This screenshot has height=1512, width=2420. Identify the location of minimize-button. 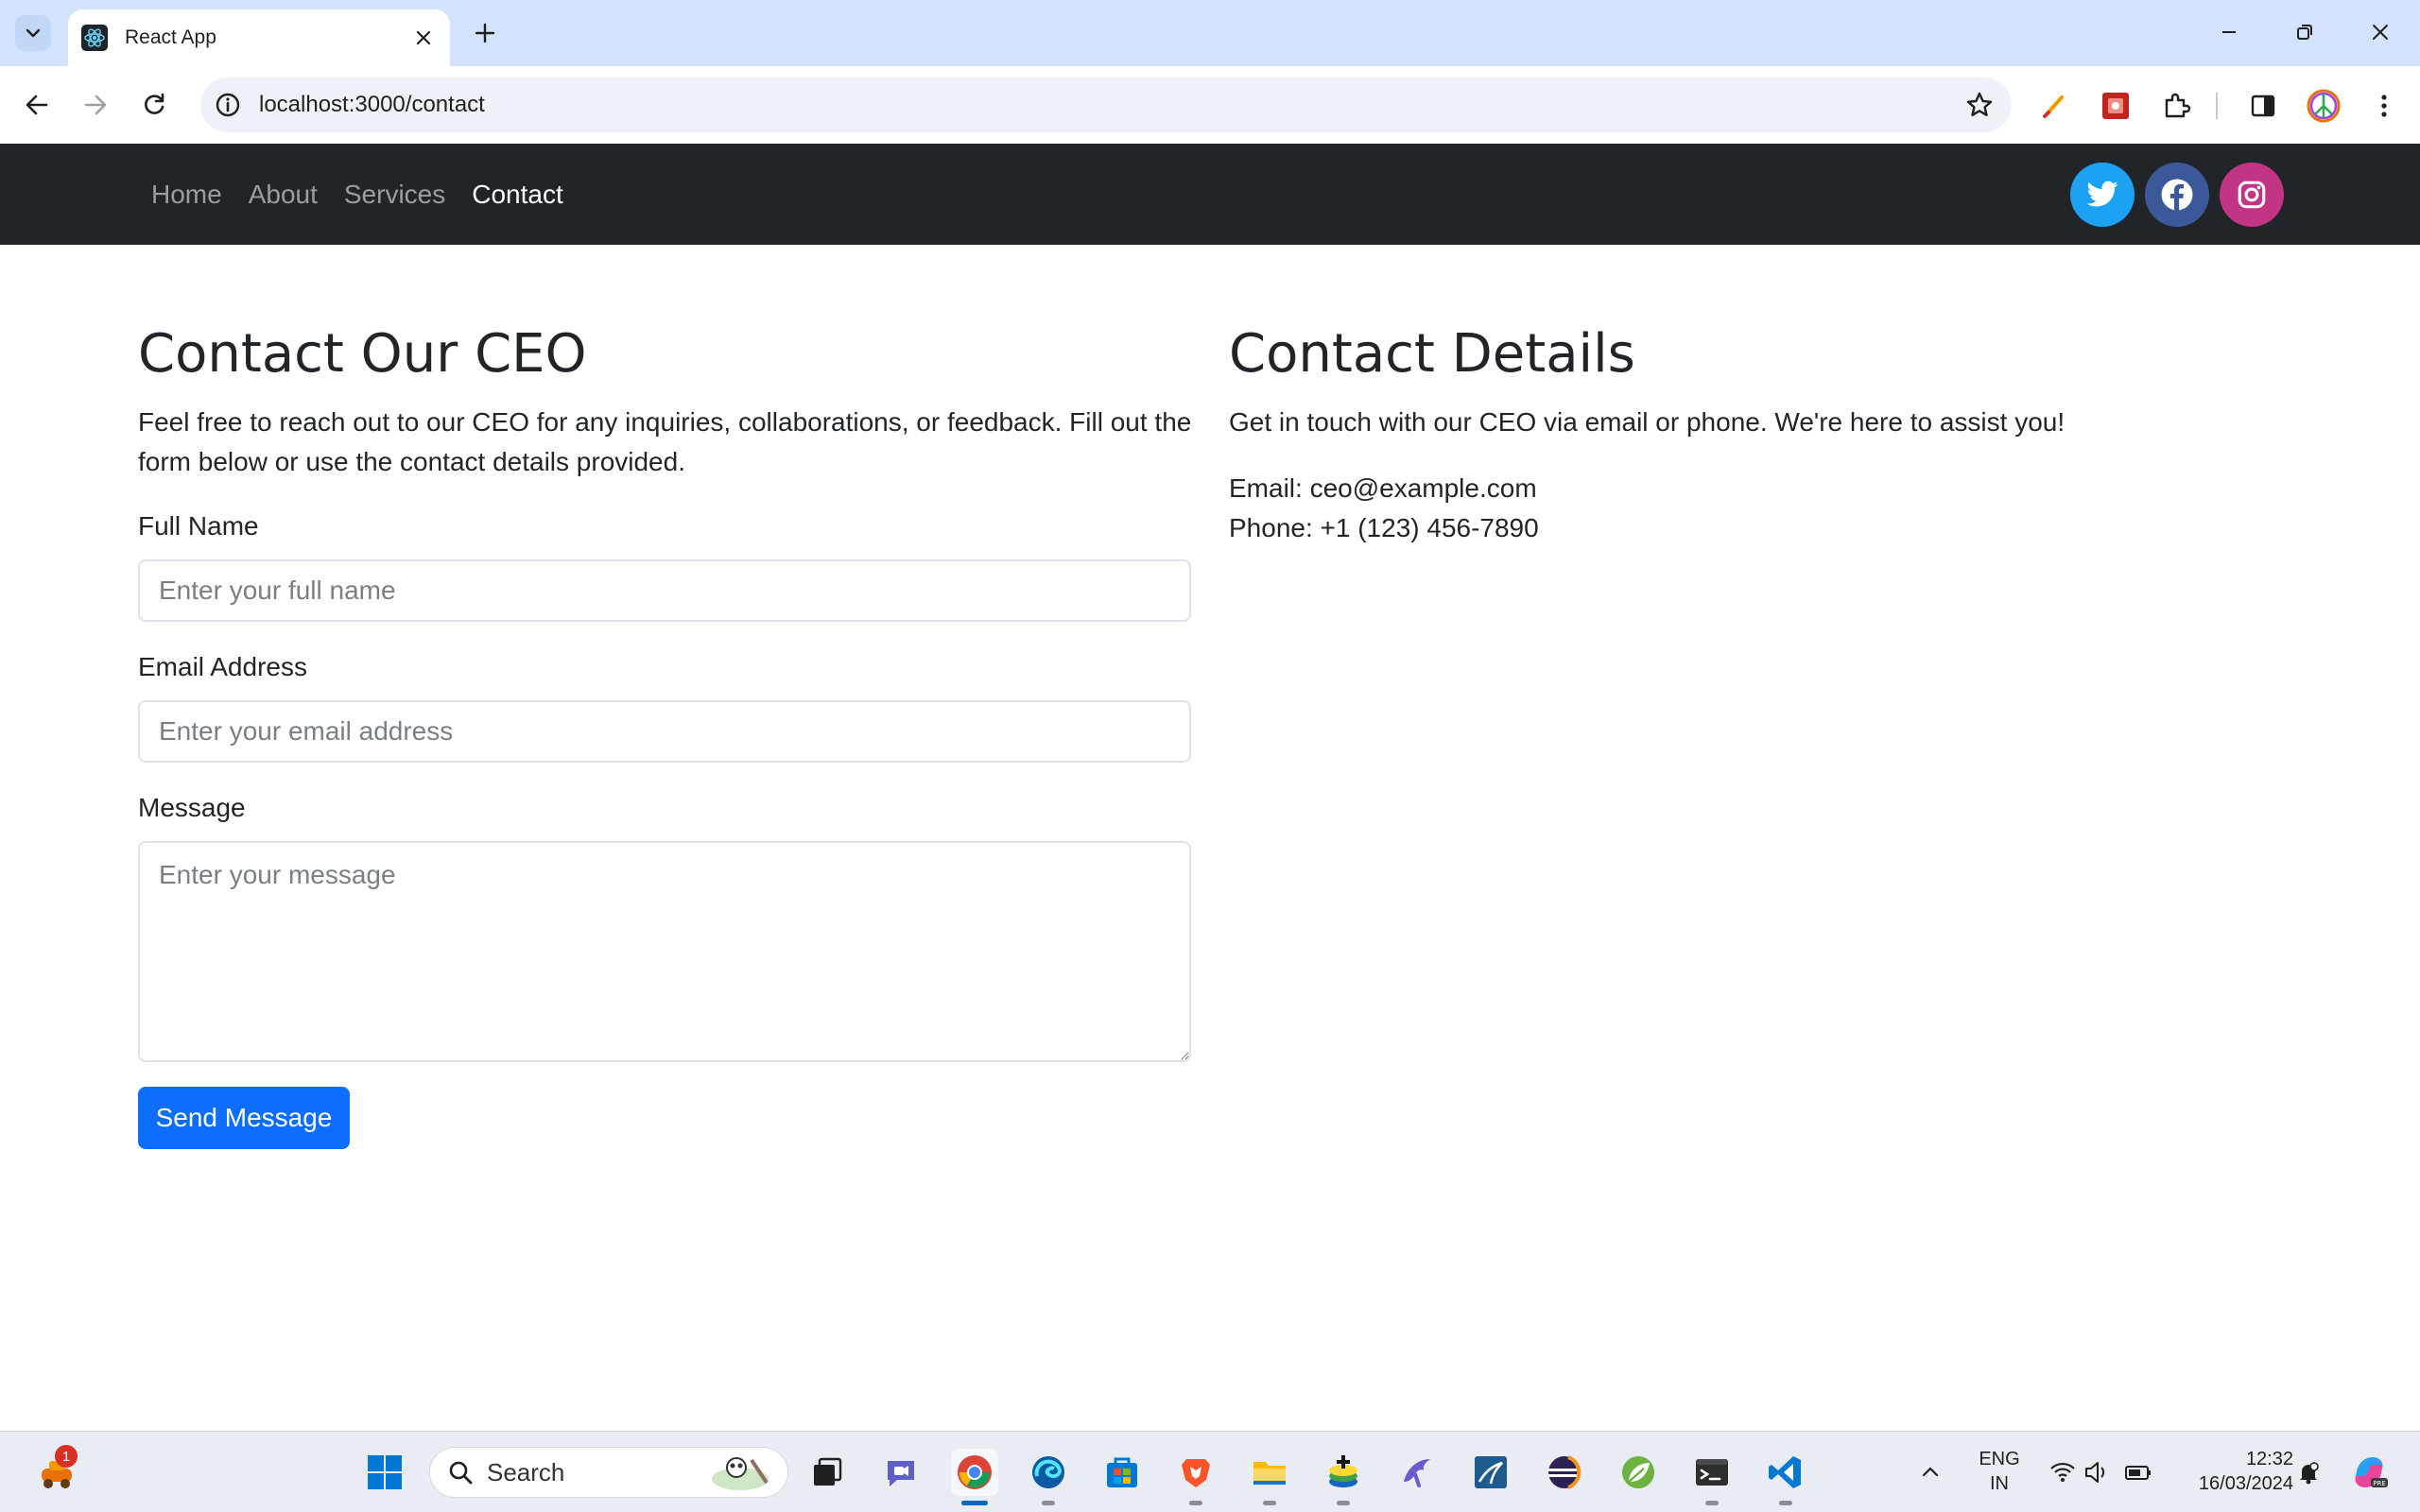
(2229, 32).